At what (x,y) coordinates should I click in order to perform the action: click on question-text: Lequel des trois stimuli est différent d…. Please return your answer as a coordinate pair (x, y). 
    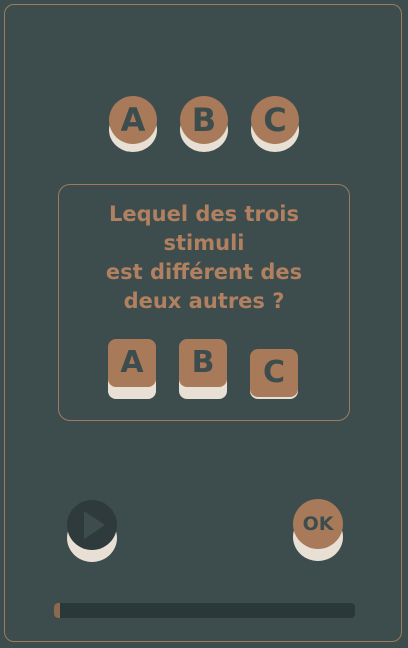
    Looking at the image, I should click on (204, 258).